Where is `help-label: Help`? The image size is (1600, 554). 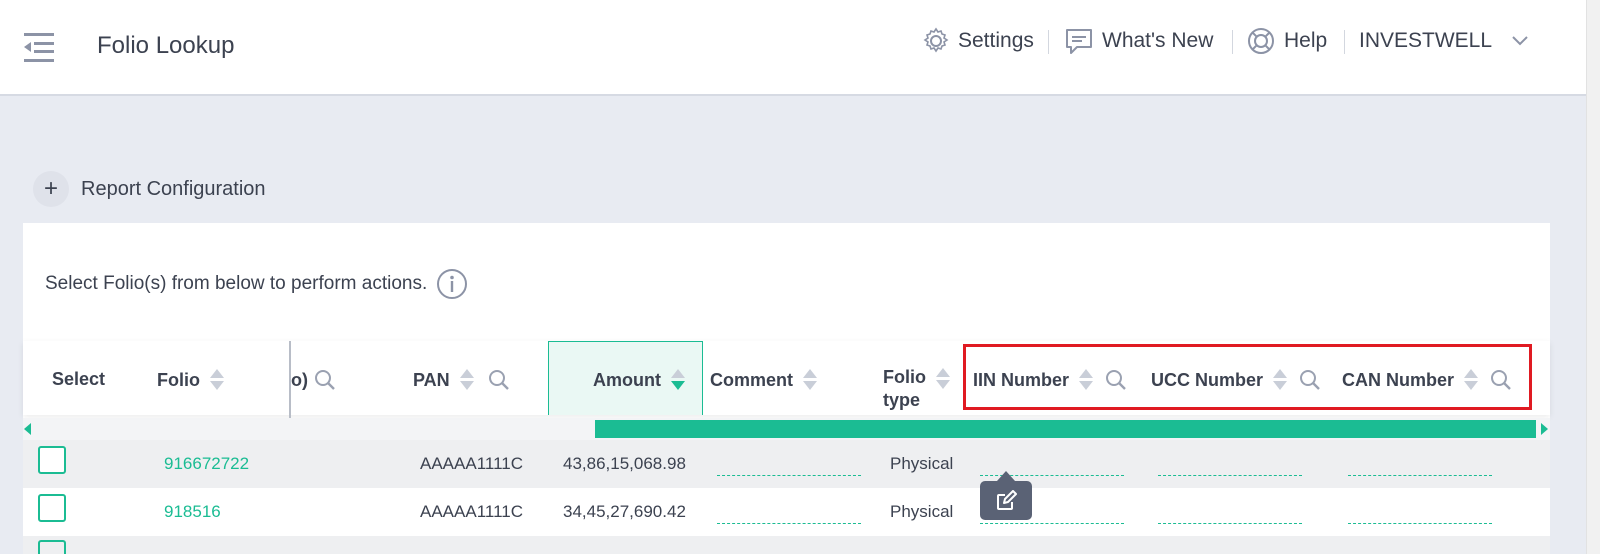 help-label: Help is located at coordinates (1306, 40).